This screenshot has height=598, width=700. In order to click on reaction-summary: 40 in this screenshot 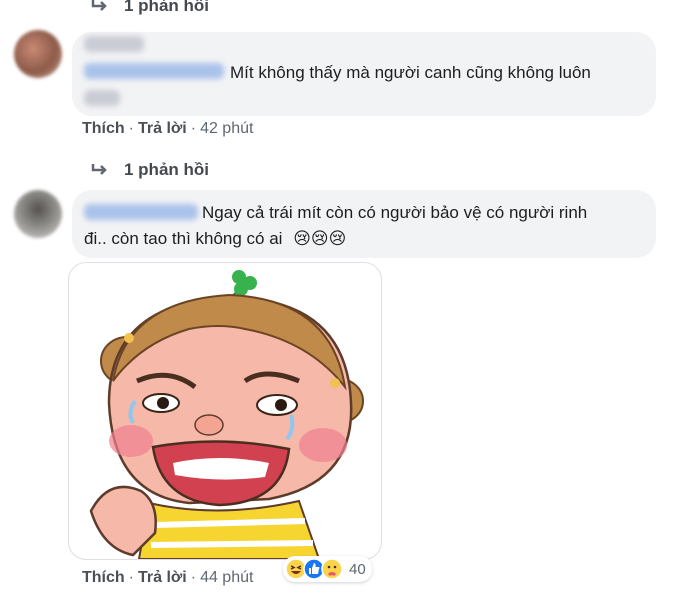, I will do `click(327, 569)`.